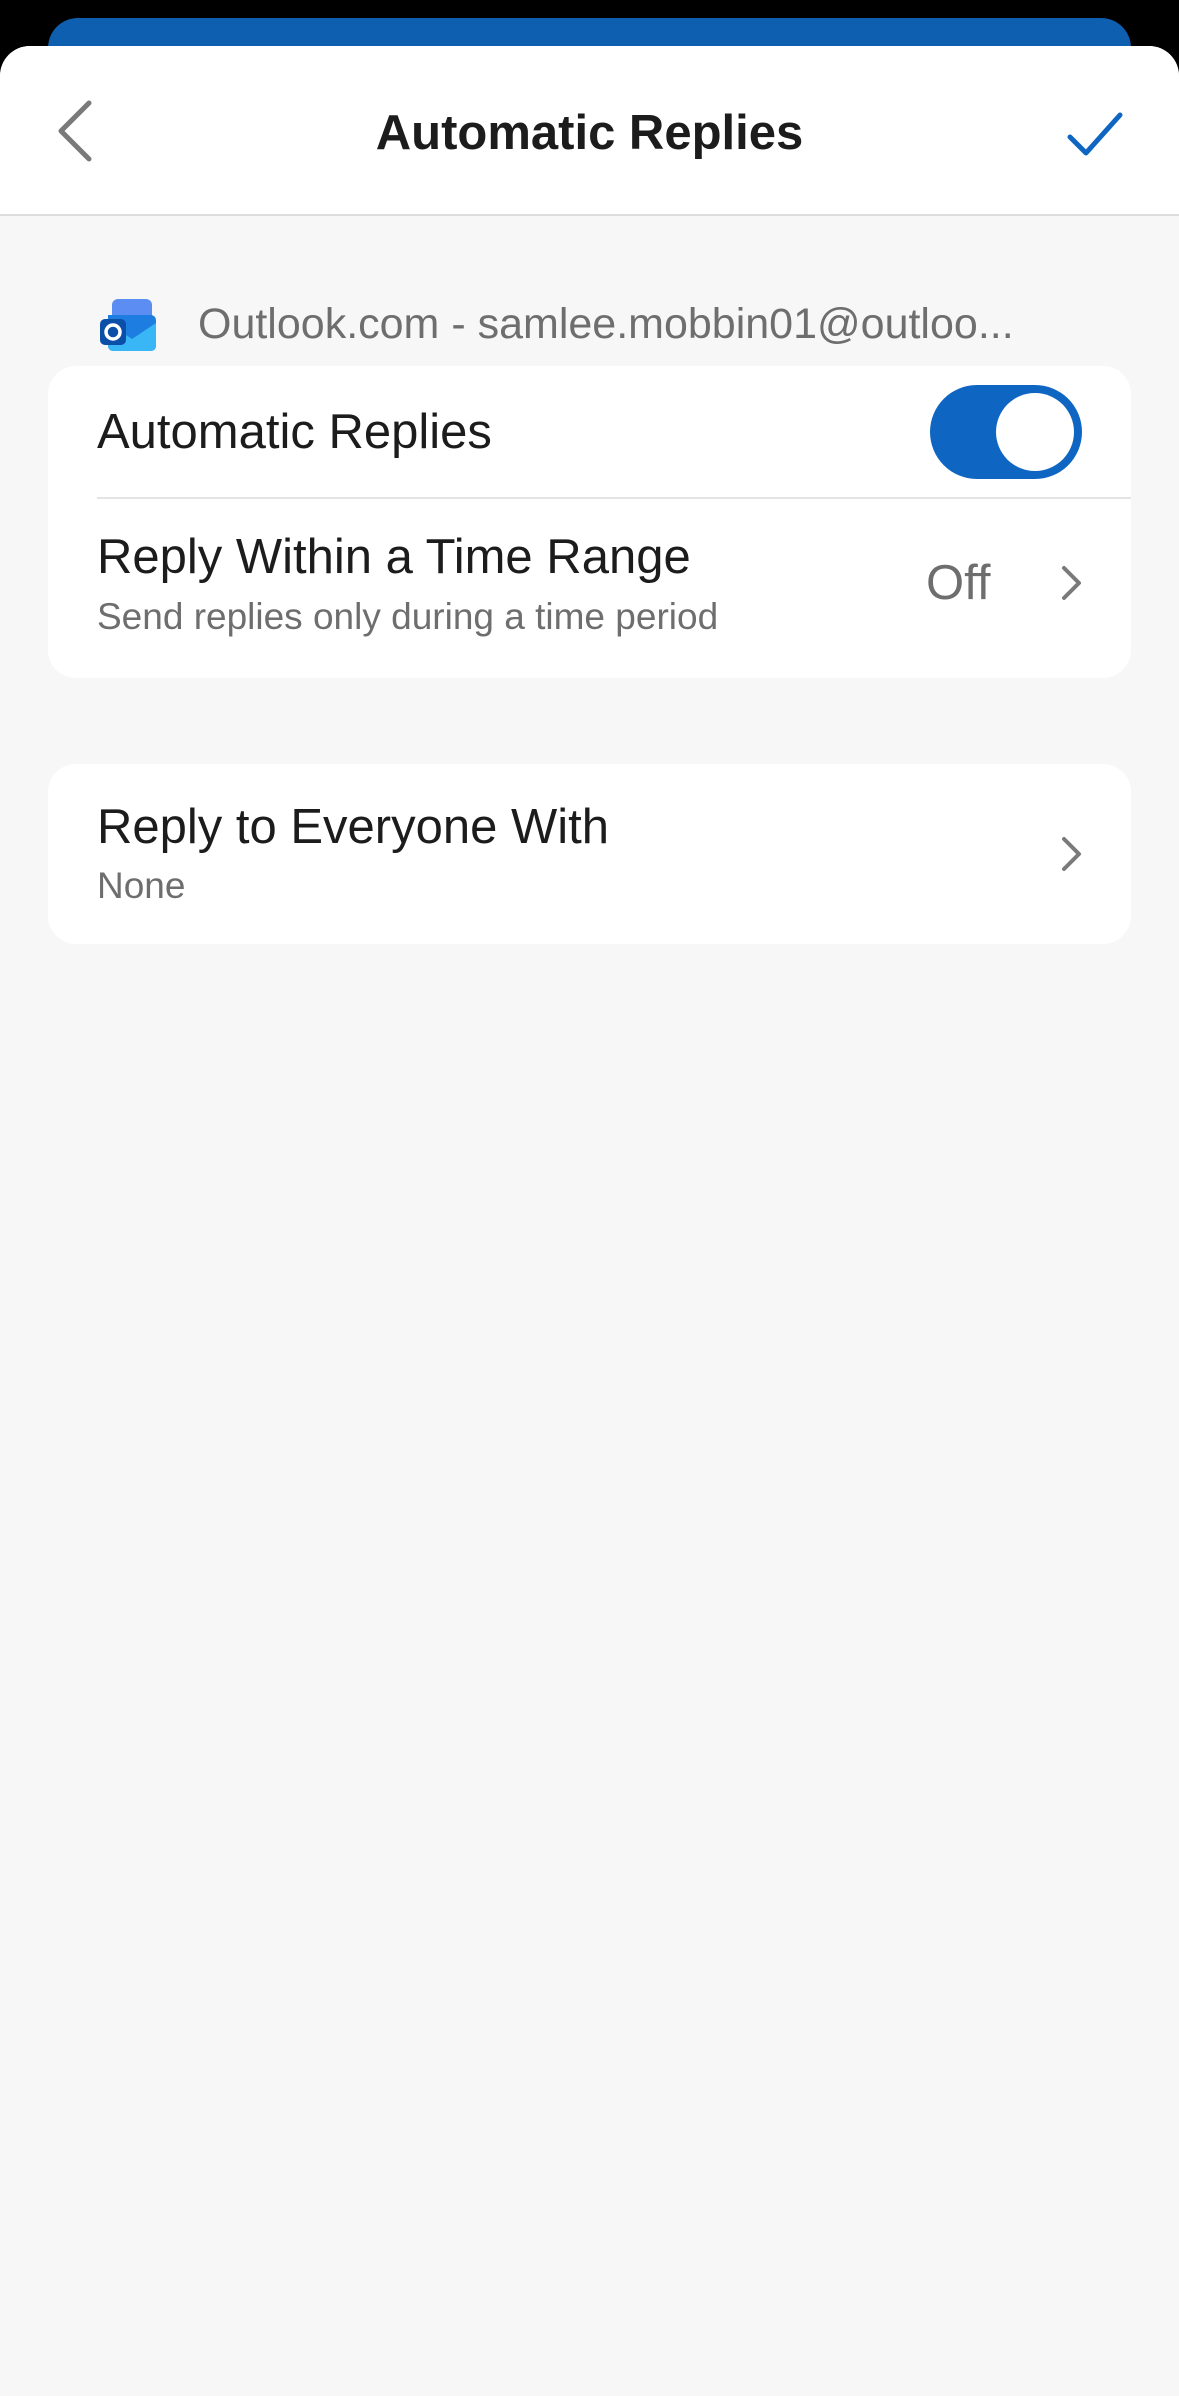 This screenshot has height=2396, width=1179. I want to click on time-range-title: Reply Within a Time Range, so click(394, 557).